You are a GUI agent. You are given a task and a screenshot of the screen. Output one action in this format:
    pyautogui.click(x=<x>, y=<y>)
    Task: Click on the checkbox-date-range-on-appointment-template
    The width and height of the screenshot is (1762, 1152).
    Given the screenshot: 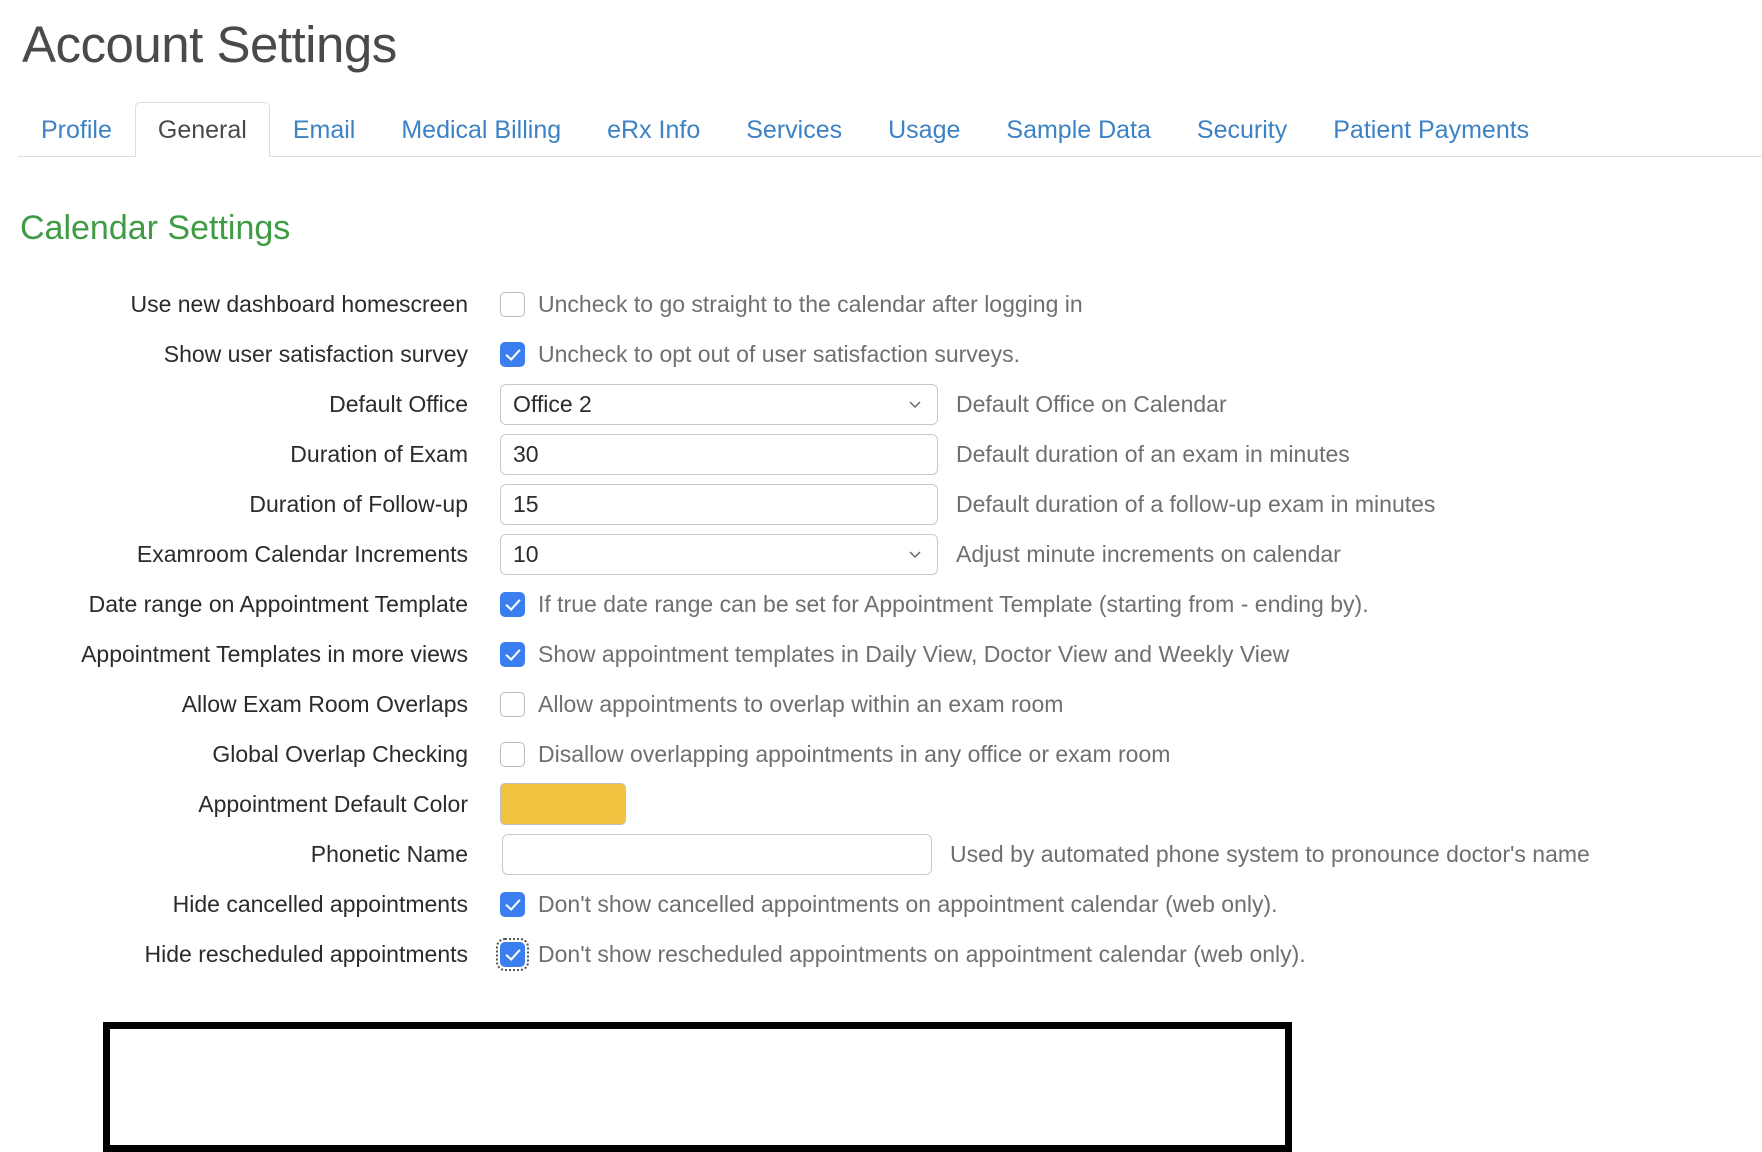 What is the action you would take?
    pyautogui.click(x=512, y=604)
    